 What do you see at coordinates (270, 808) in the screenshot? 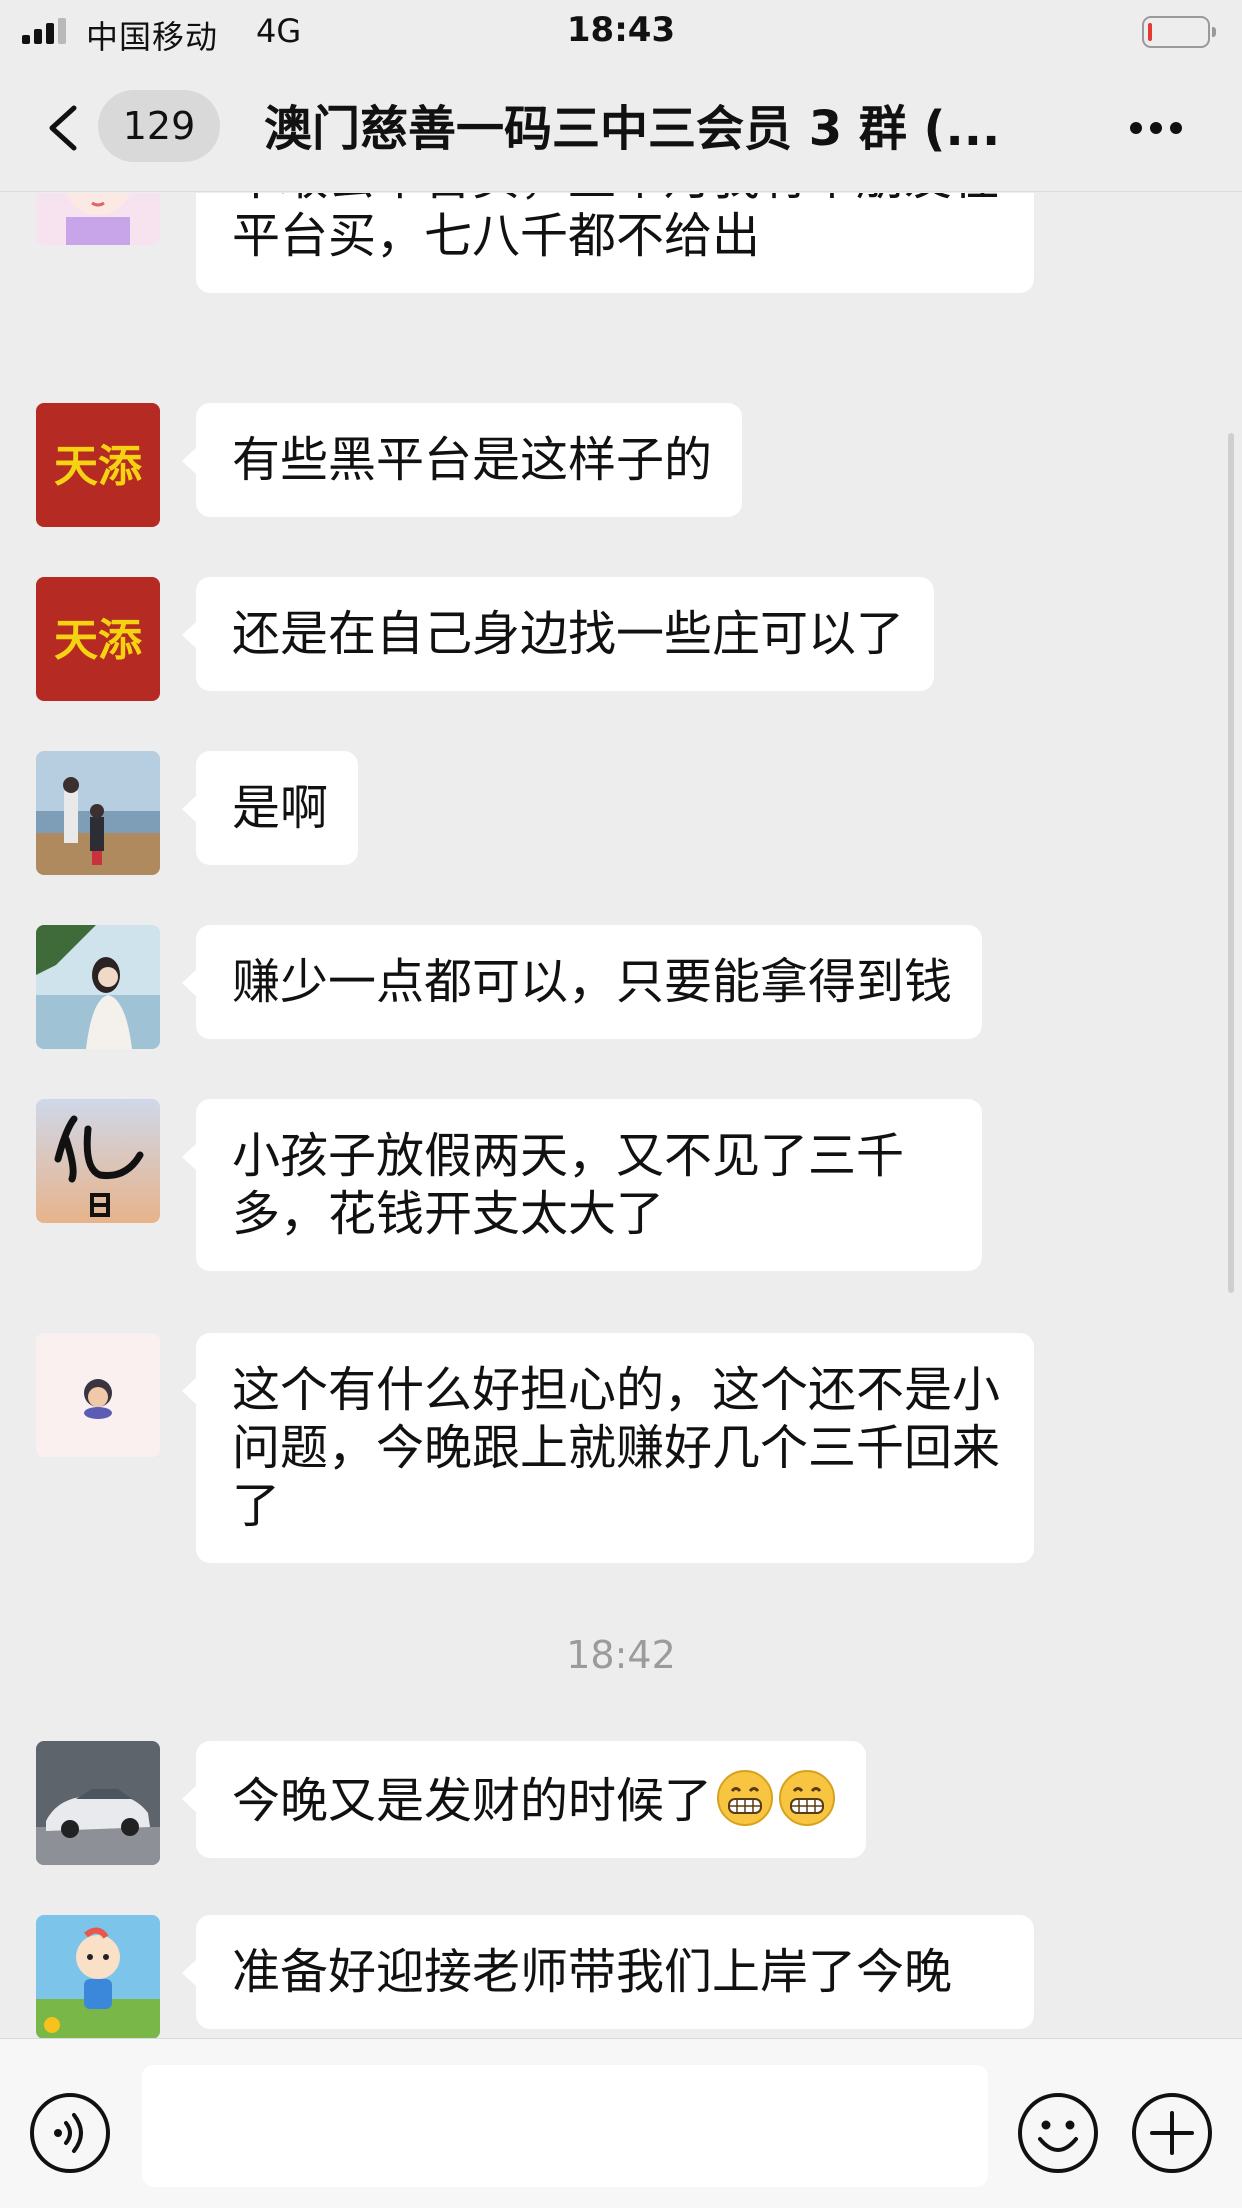
I see `message-bubble: 是啊` at bounding box center [270, 808].